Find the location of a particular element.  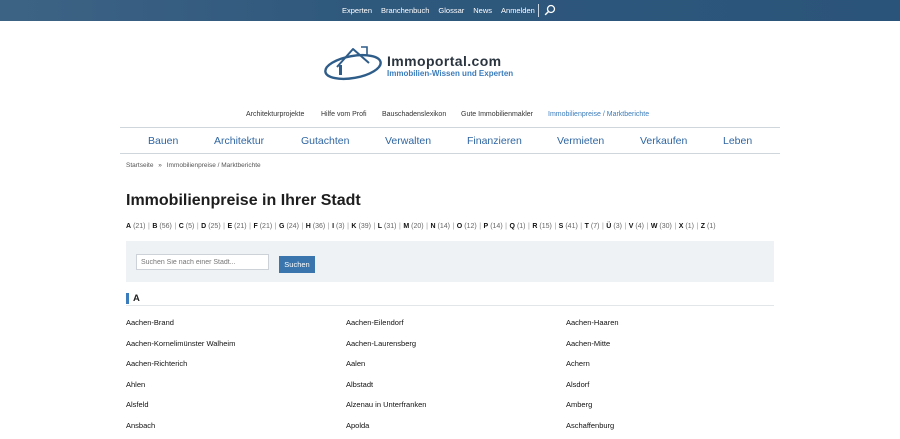

letter-label: Ü is located at coordinates (608, 226).